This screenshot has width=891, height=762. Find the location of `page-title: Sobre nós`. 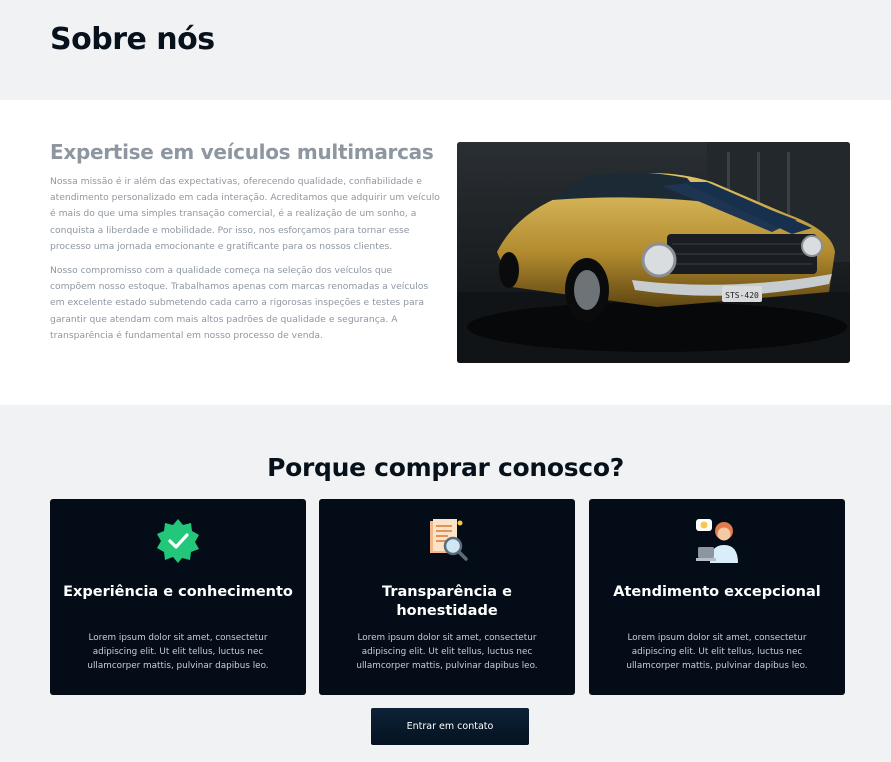

page-title: Sobre nós is located at coordinates (132, 39).